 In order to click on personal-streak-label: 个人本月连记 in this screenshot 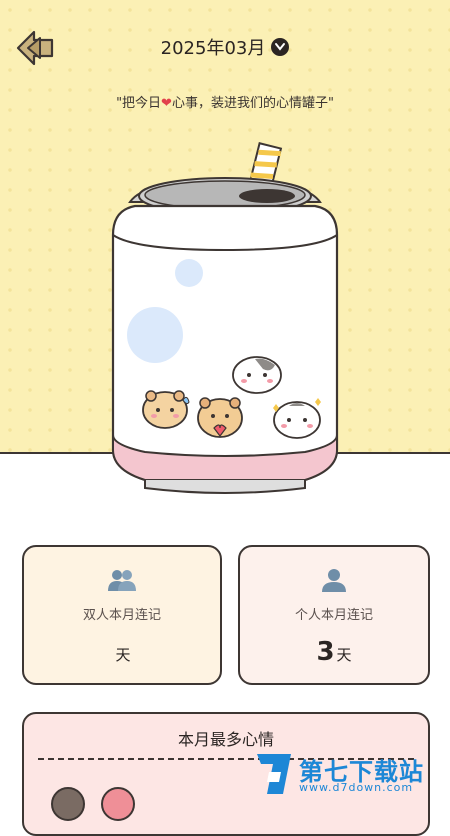, I will do `click(333, 615)`.